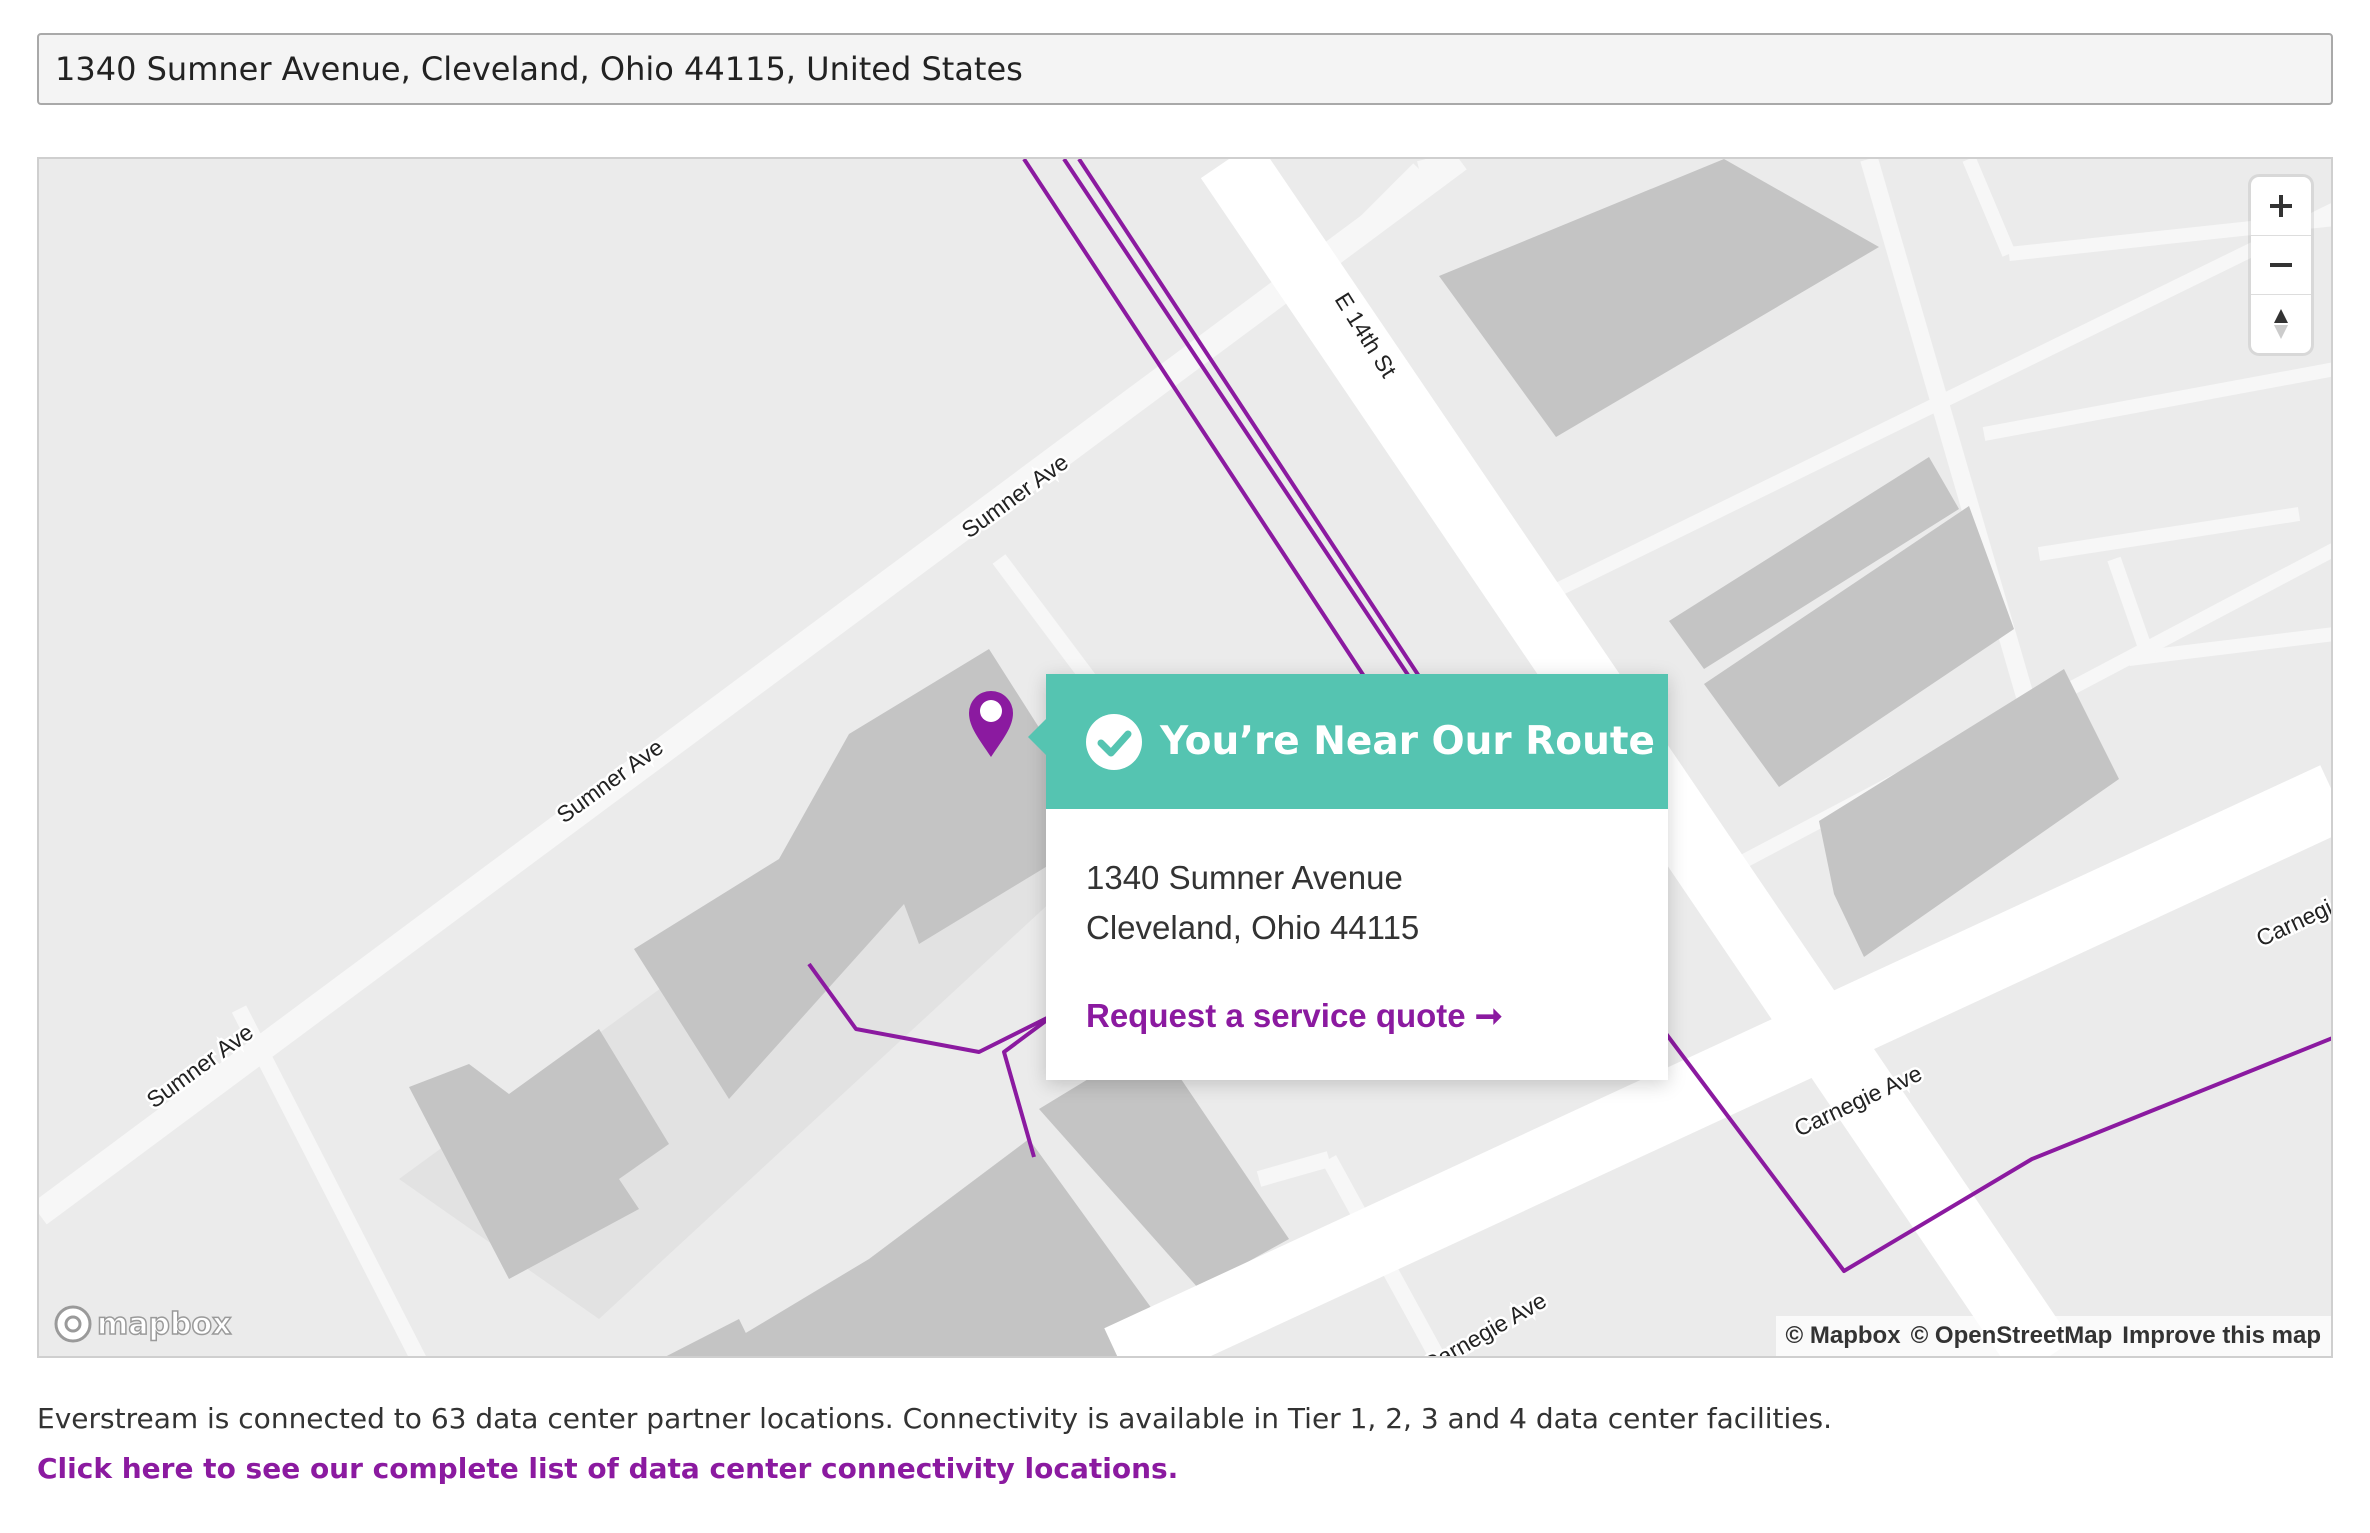  What do you see at coordinates (1843, 1336) in the screenshot?
I see `attribution-mapbox-link: © Mapbox` at bounding box center [1843, 1336].